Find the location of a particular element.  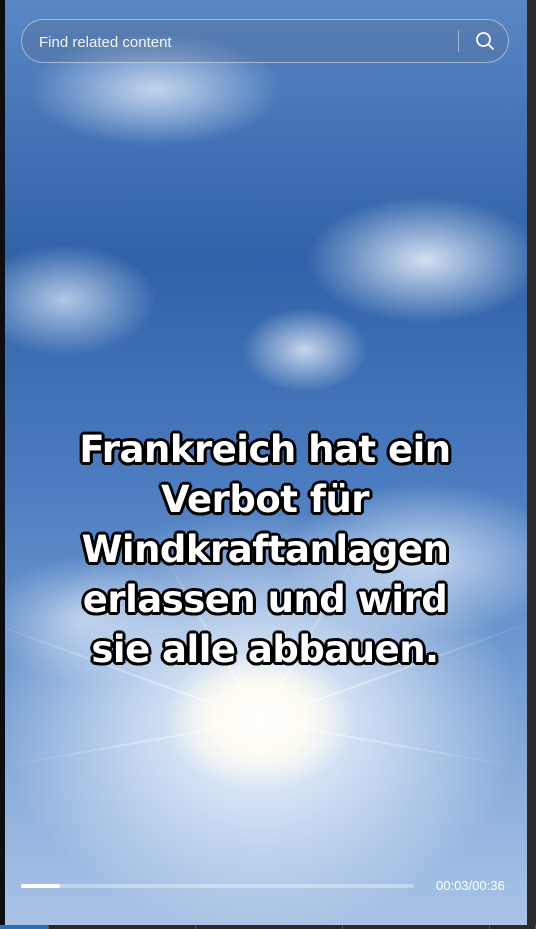

bottom-strip is located at coordinates (268, 927).